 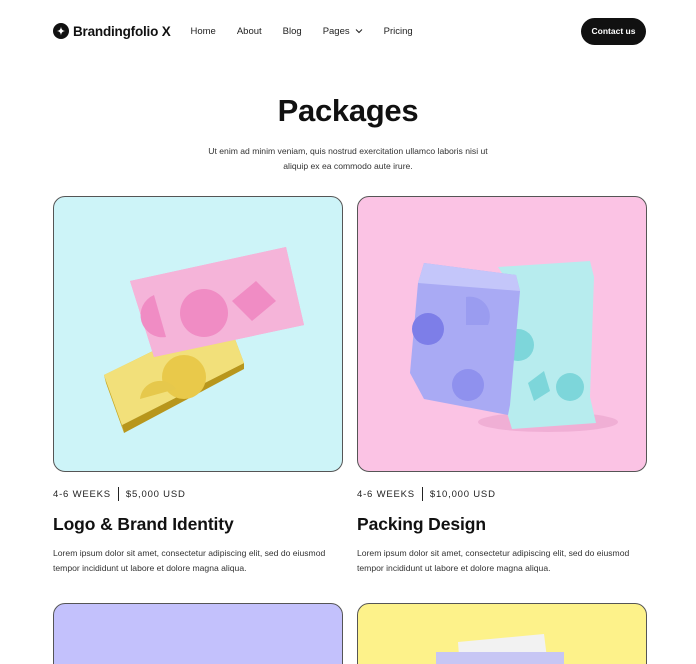 What do you see at coordinates (502, 494) in the screenshot?
I see `package-meta: 4-6 WEEKS $10,000 USD` at bounding box center [502, 494].